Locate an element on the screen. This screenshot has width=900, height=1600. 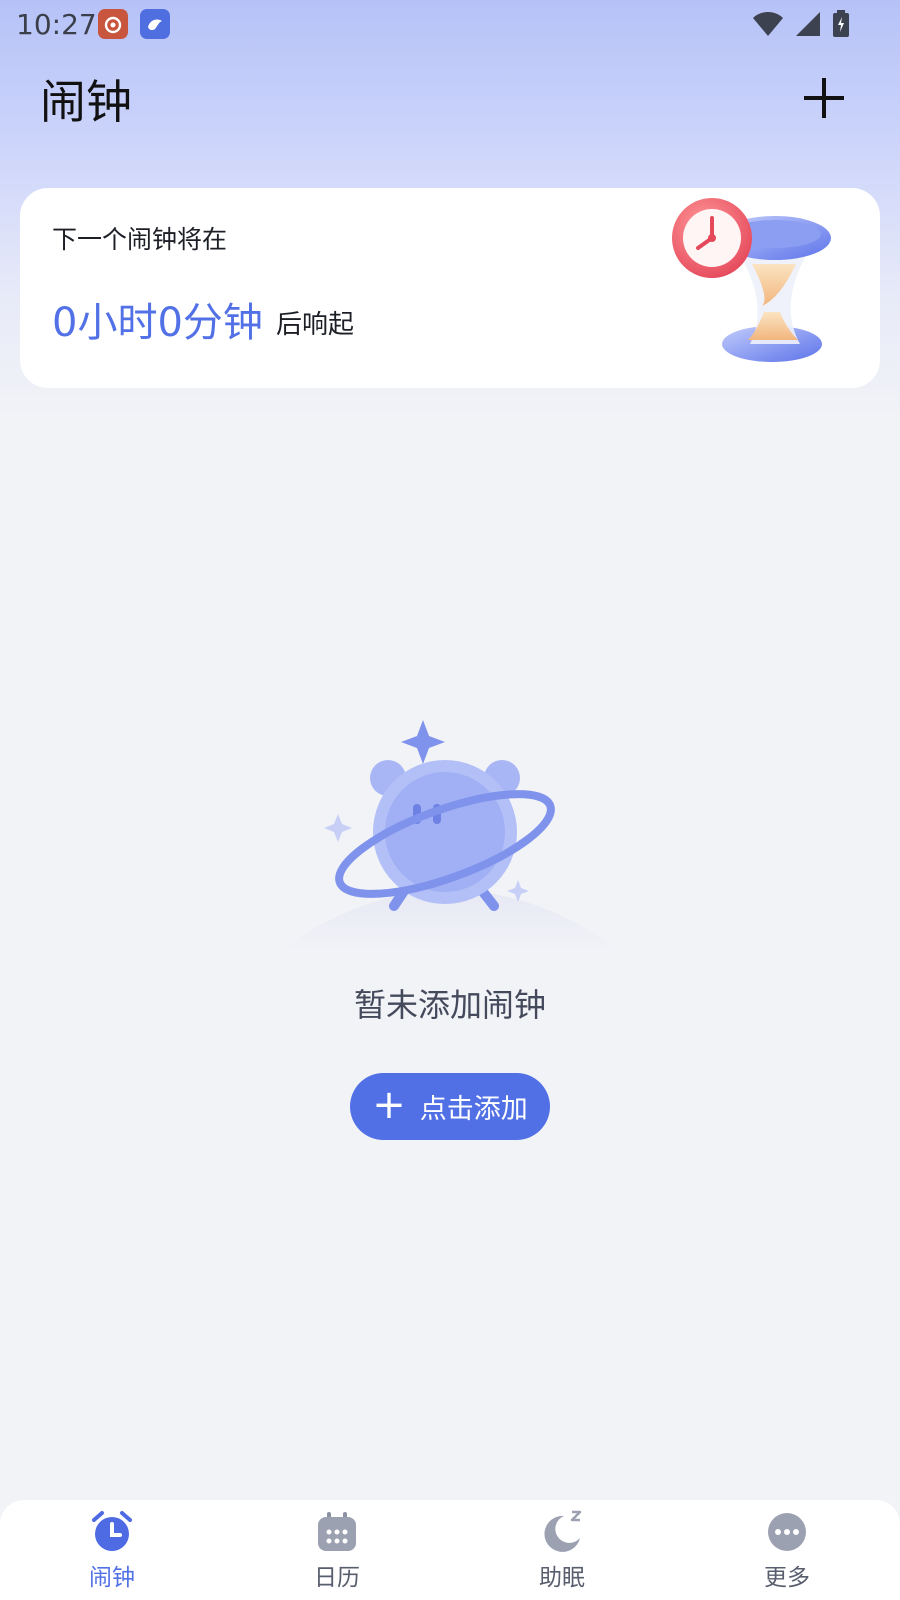
click-add-label: 点击添加 is located at coordinates (473, 1109).